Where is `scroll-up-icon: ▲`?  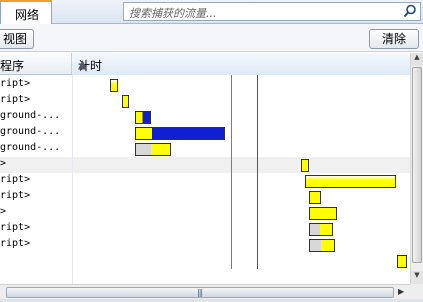 scroll-up-icon: ▲ is located at coordinates (417, 59).